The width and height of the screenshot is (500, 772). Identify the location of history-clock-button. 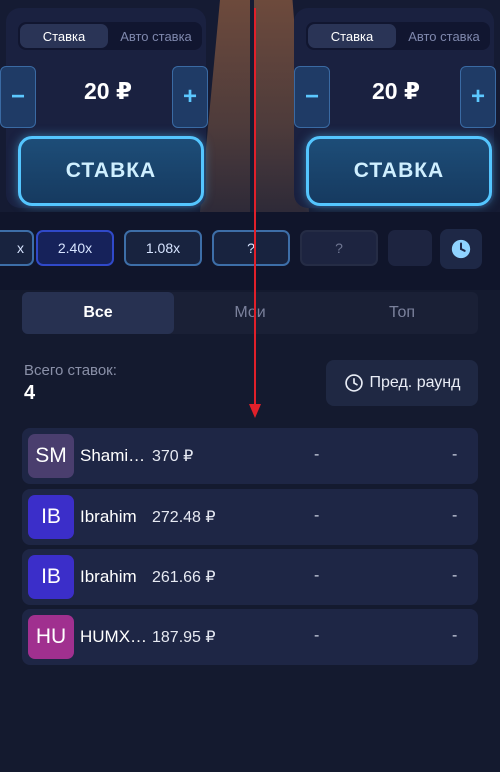
(461, 249).